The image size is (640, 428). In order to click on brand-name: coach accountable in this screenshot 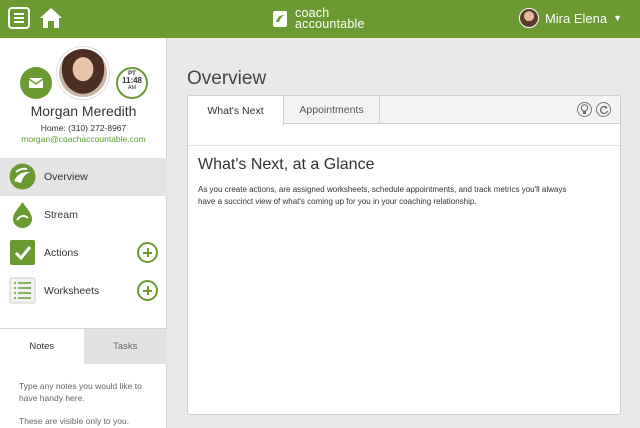, I will do `click(330, 19)`.